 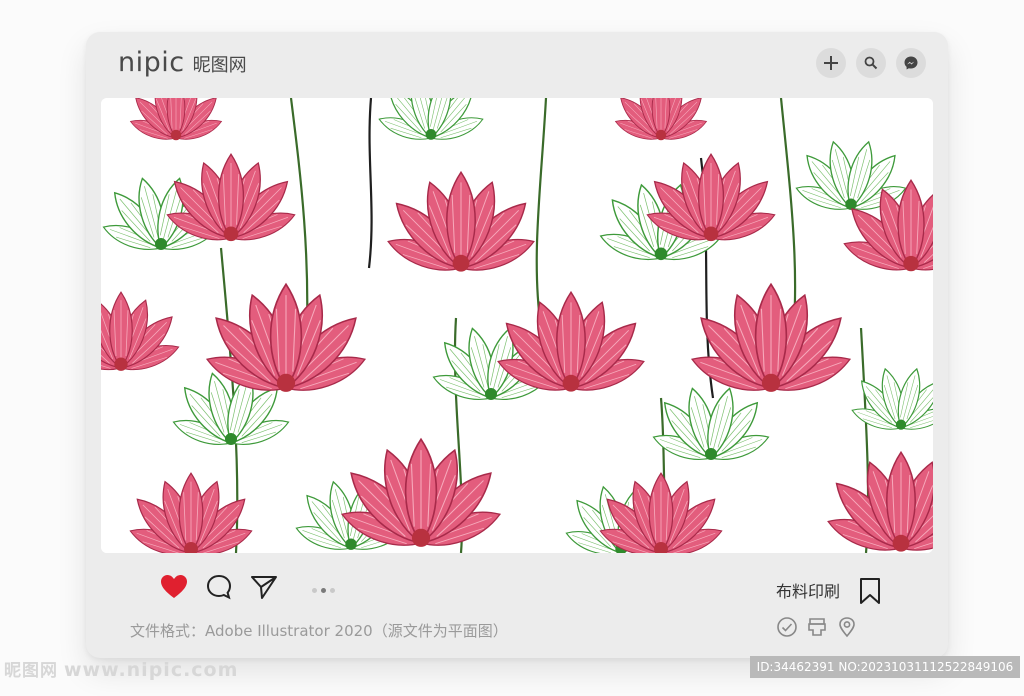 I want to click on brand-name-cn: 昵图网, so click(x=219, y=65).